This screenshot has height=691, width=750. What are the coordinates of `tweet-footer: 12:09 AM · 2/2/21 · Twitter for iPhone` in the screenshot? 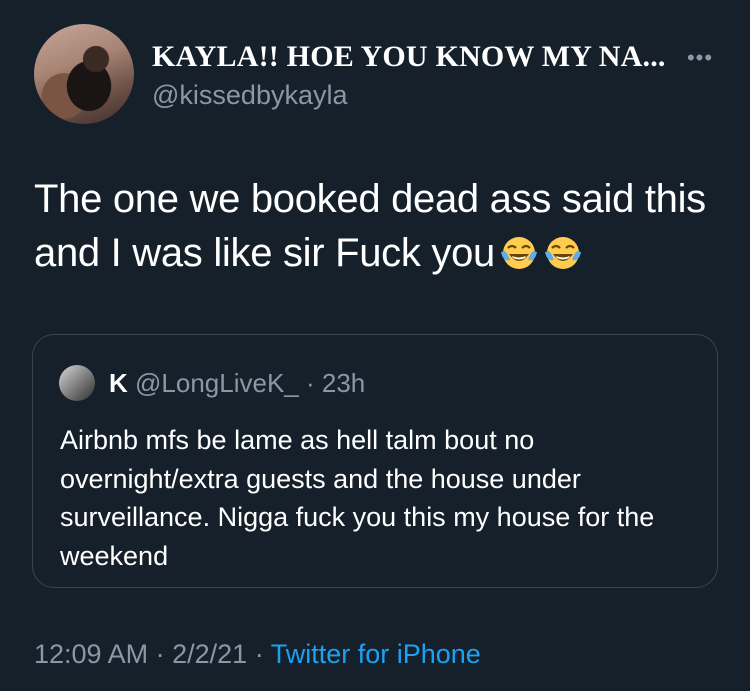 It's located at (257, 654).